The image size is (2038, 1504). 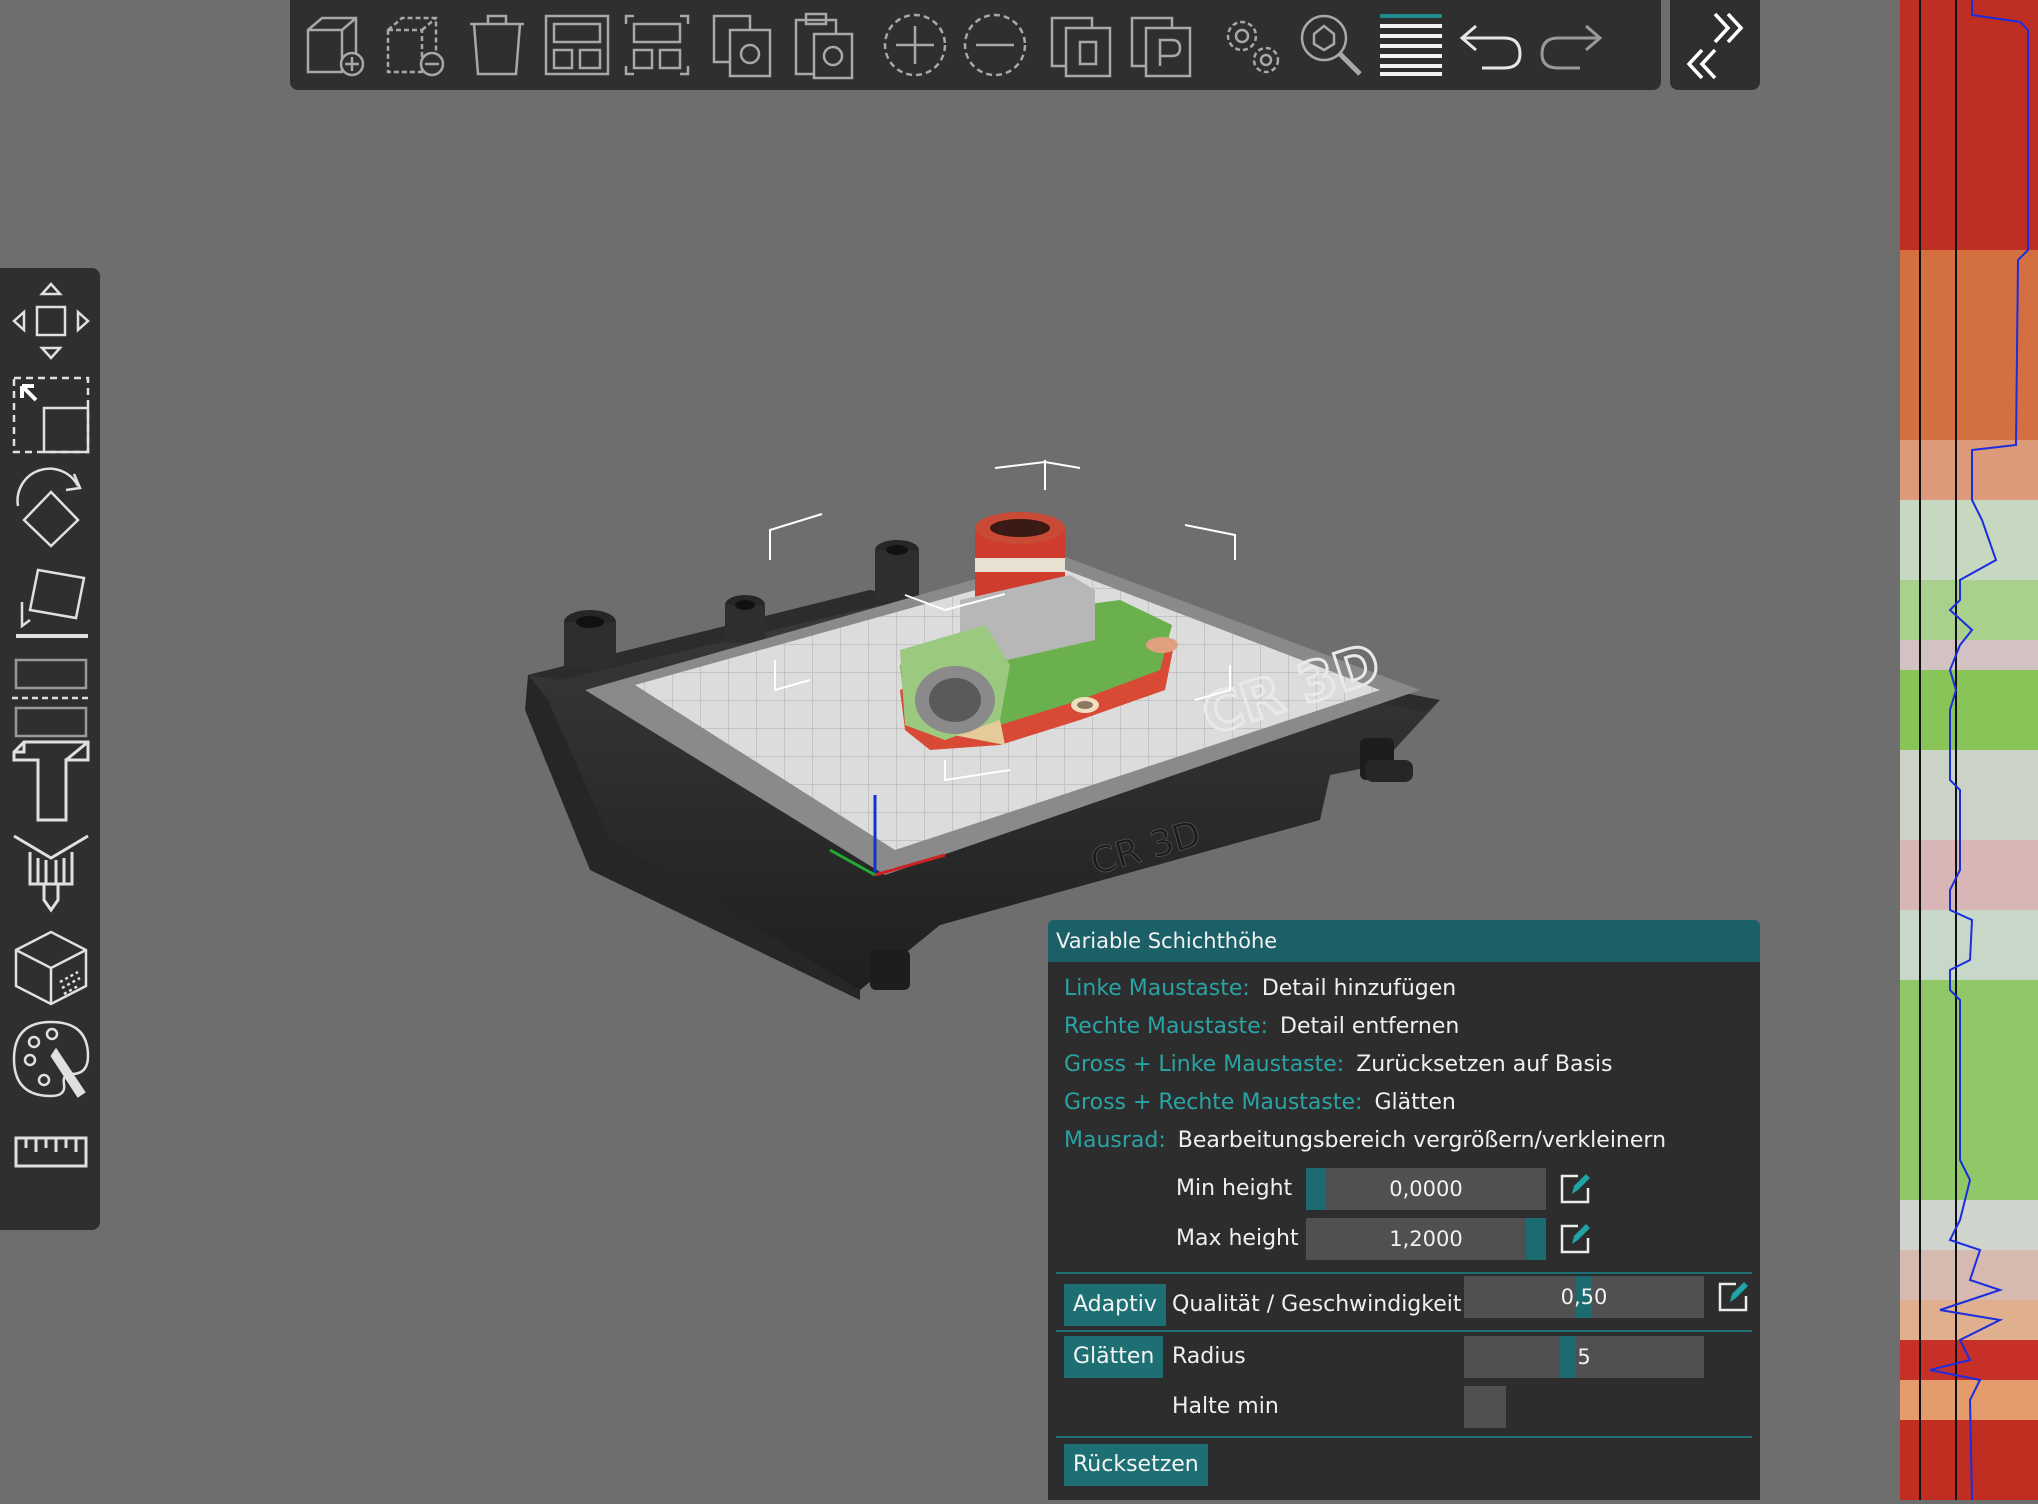 What do you see at coordinates (51, 965) in the screenshot?
I see `hollow-icon` at bounding box center [51, 965].